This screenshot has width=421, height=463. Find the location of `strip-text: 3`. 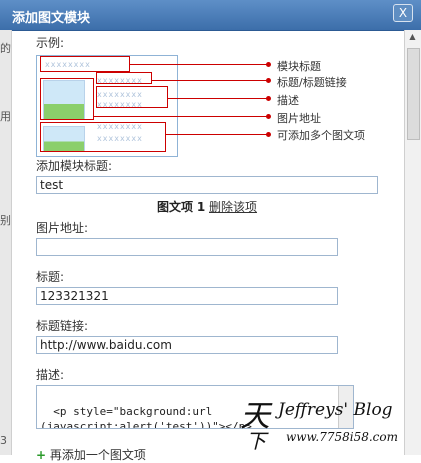

strip-text: 3 is located at coordinates (3, 440).